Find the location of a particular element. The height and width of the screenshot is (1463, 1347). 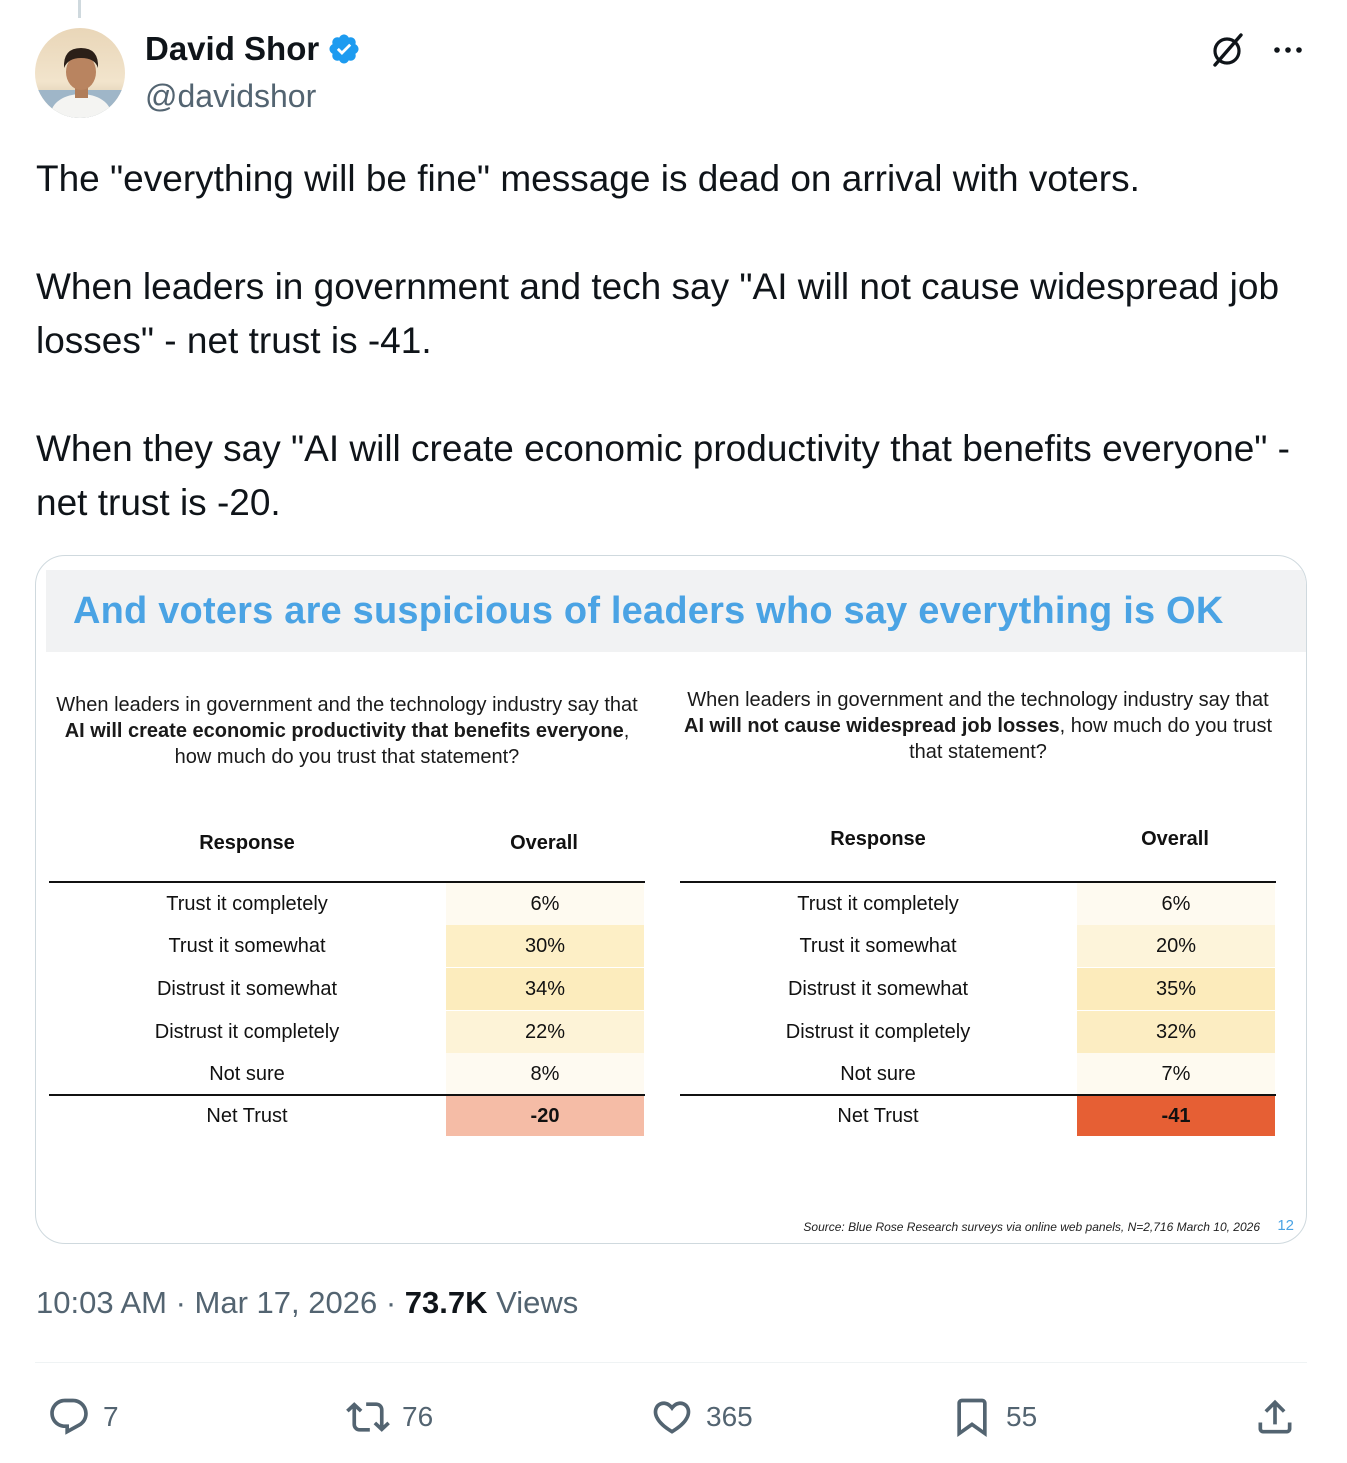

left-net-trust-label: Net Trust is located at coordinates (247, 1116).